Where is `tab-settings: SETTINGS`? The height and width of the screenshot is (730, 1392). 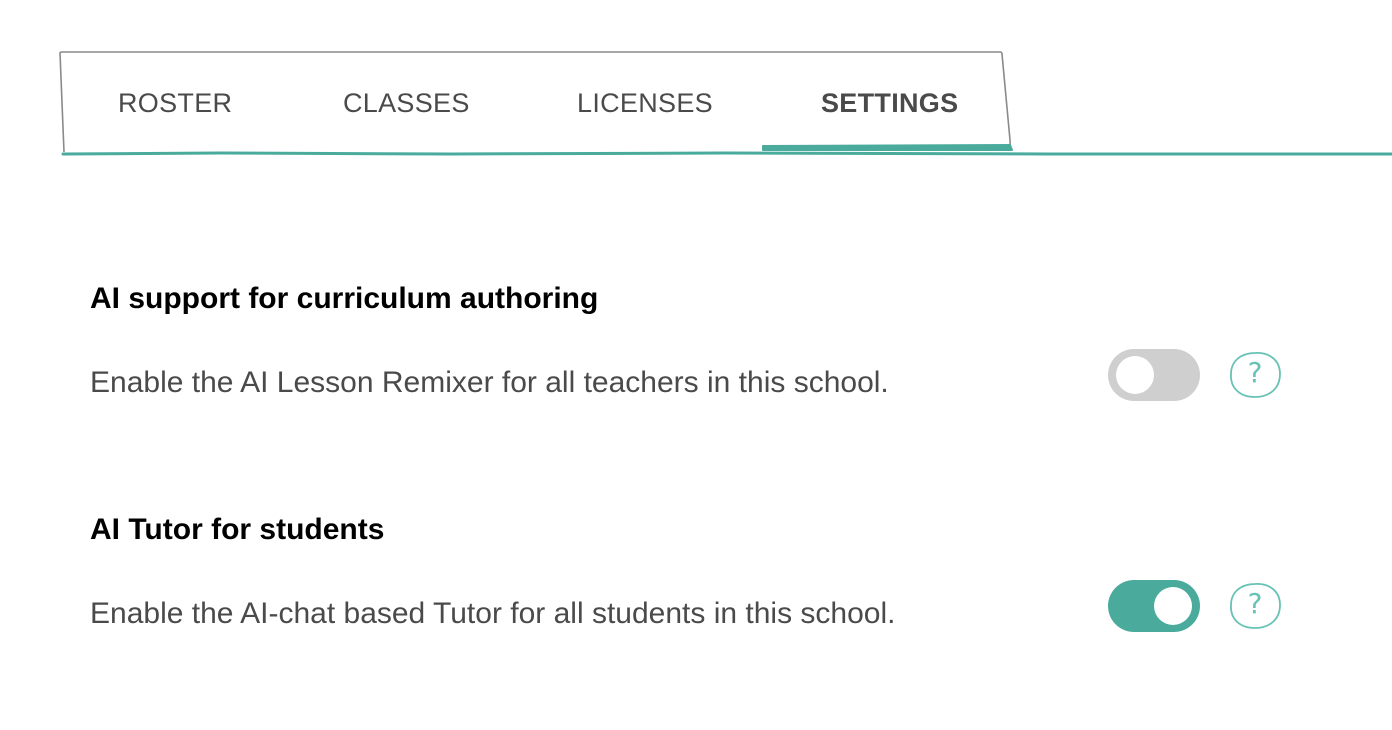
tab-settings: SETTINGS is located at coordinates (889, 103).